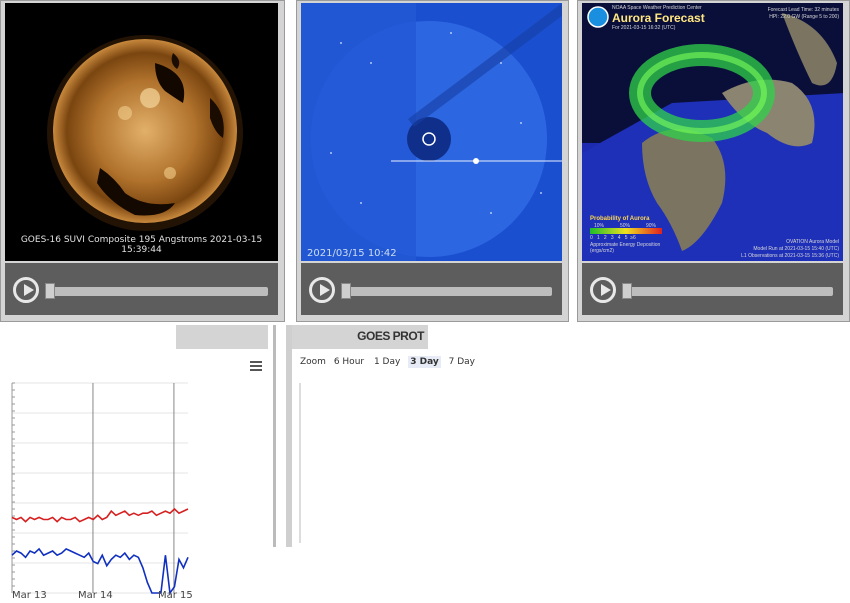 This screenshot has height=603, width=850. Describe the element at coordinates (313, 362) in the screenshot. I see `zoom-label: Zoom` at that location.